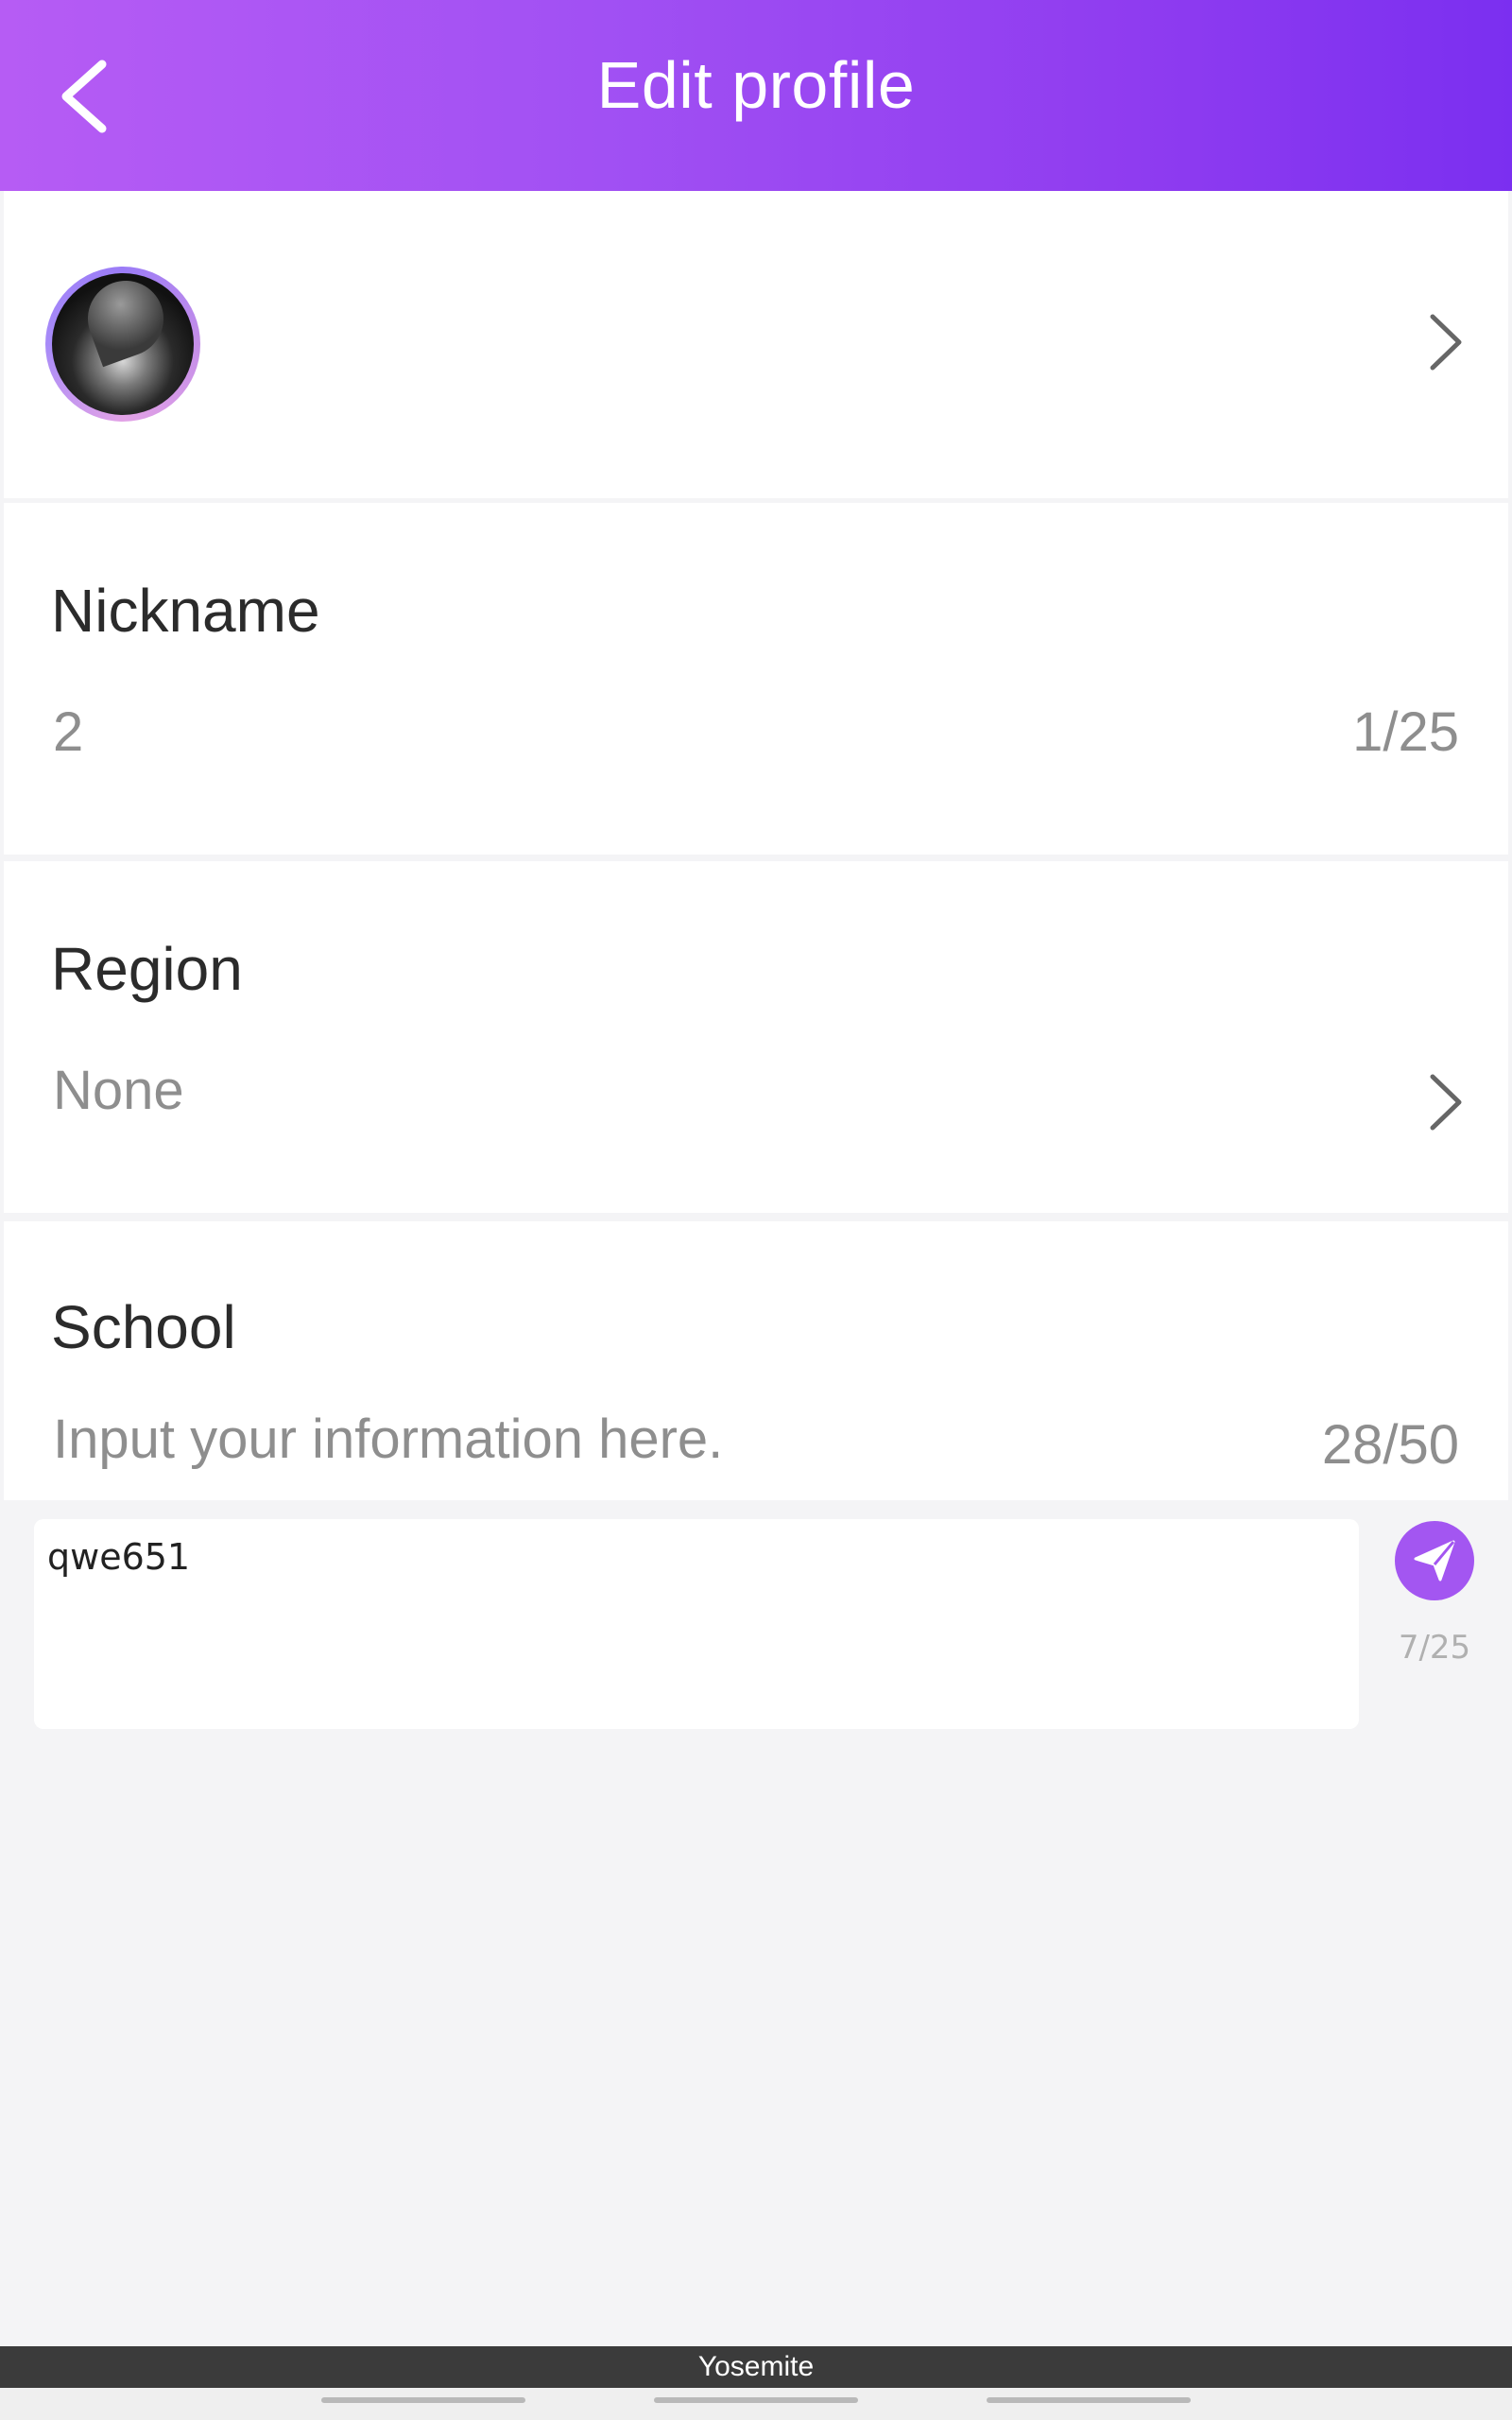 This screenshot has width=1512, height=2420. Describe the element at coordinates (1390, 1445) in the screenshot. I see `school-counter: 28/50` at that location.